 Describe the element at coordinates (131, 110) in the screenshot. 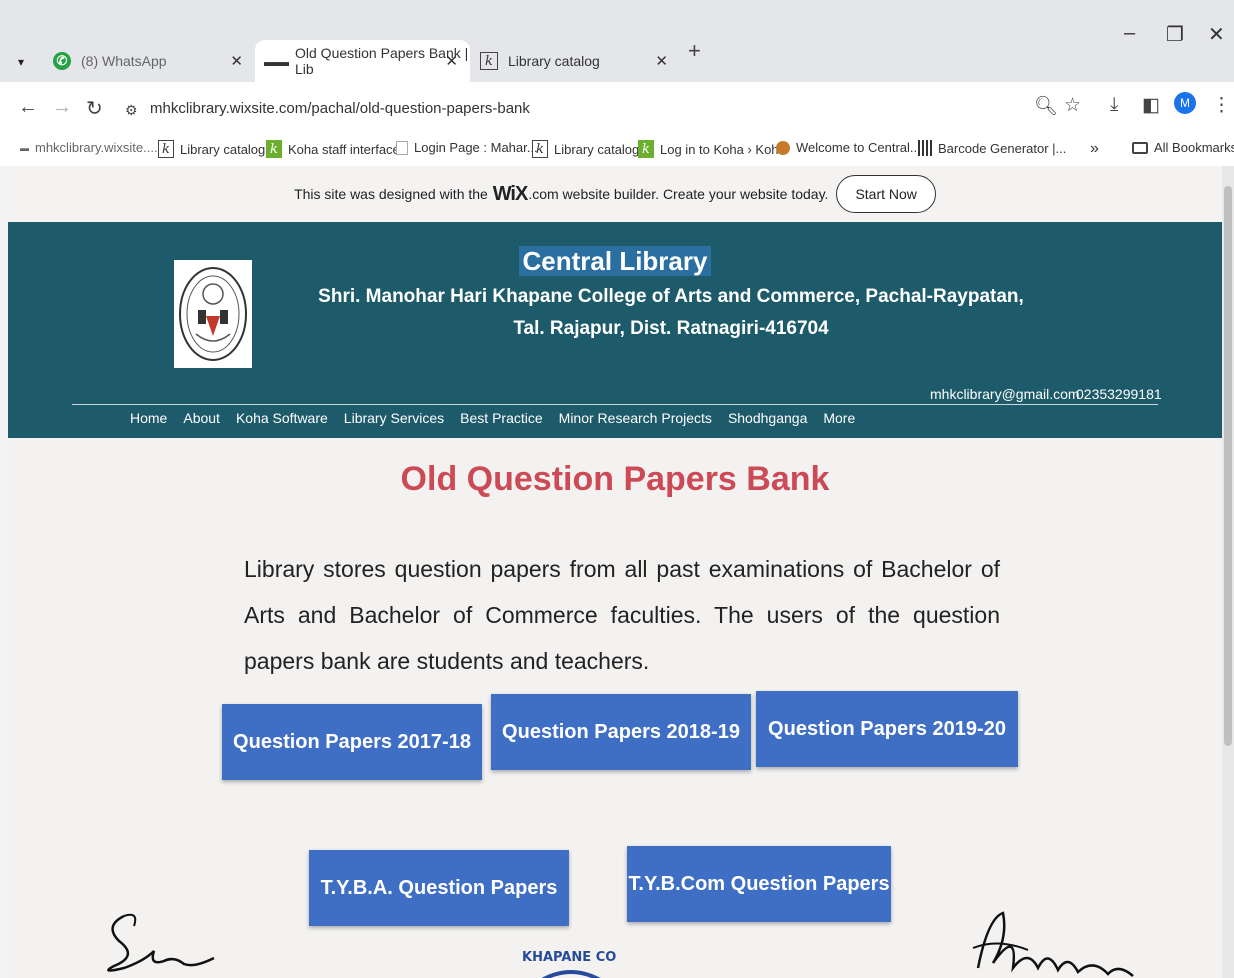

I see `site-info-icon: ⚙` at that location.